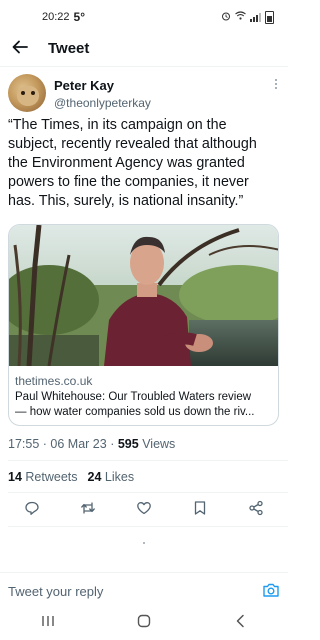  I want to click on tweet-time: 17:55, so click(24, 444).